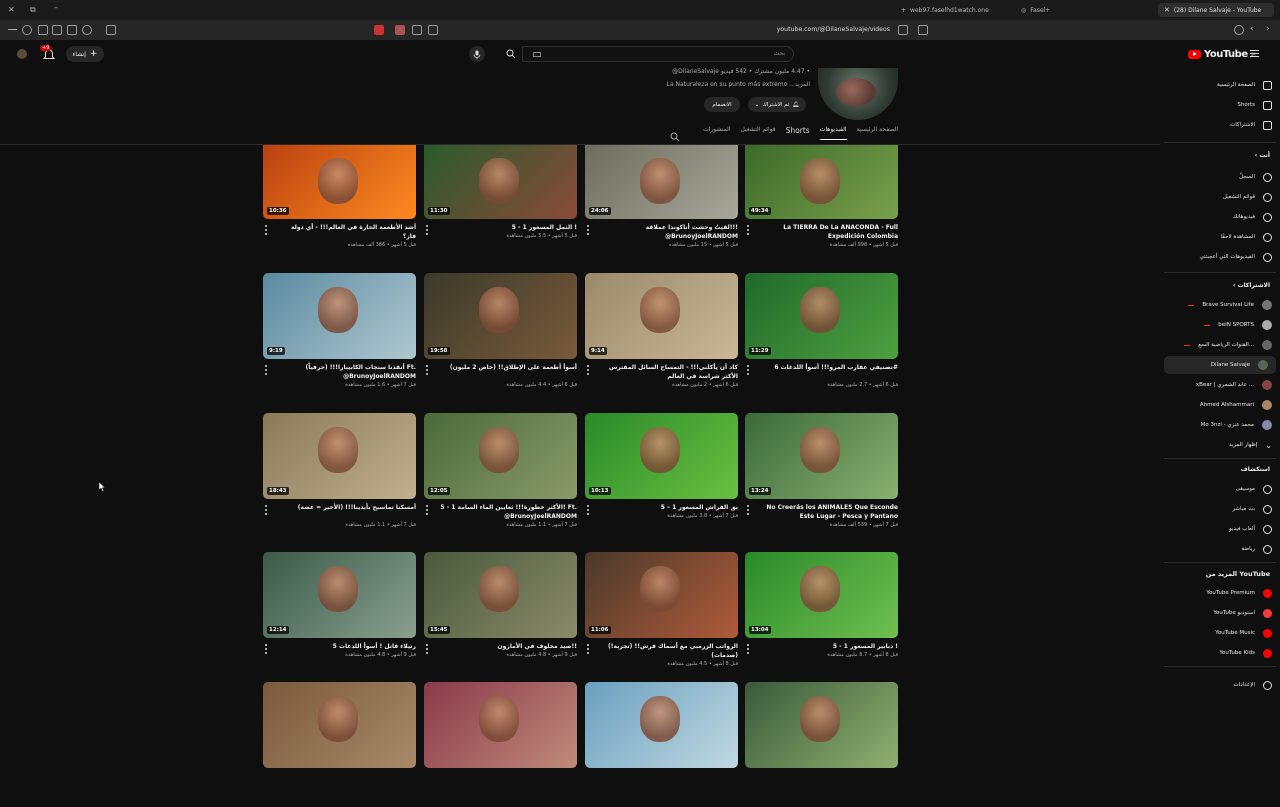 This screenshot has width=1280, height=807. I want to click on video-thumbnail: 11:29, so click(821, 316).